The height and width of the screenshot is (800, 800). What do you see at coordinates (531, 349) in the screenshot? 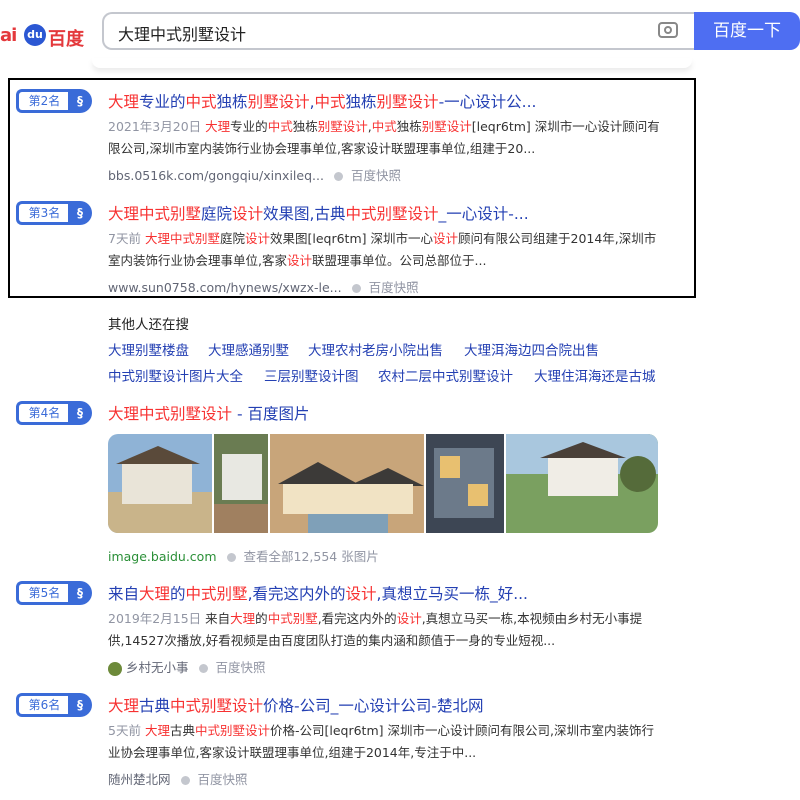
I see `related-search-link: 大理洱海边四合院出售` at bounding box center [531, 349].